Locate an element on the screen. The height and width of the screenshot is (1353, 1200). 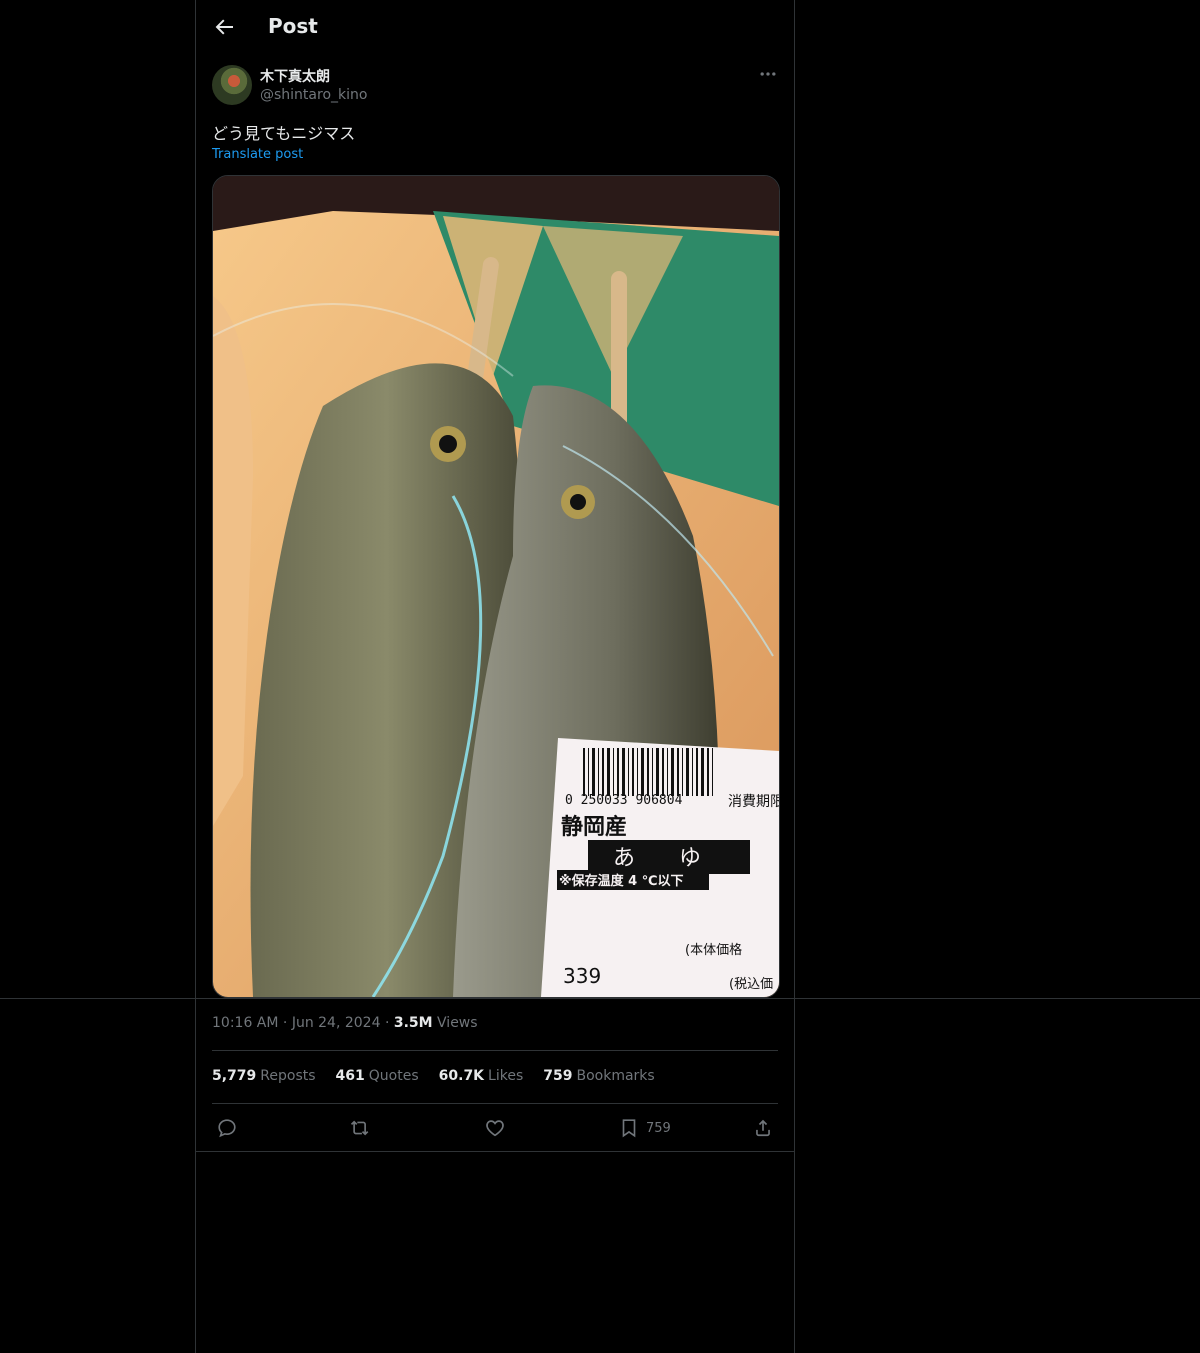
stat-label: Likes is located at coordinates (506, 1076).